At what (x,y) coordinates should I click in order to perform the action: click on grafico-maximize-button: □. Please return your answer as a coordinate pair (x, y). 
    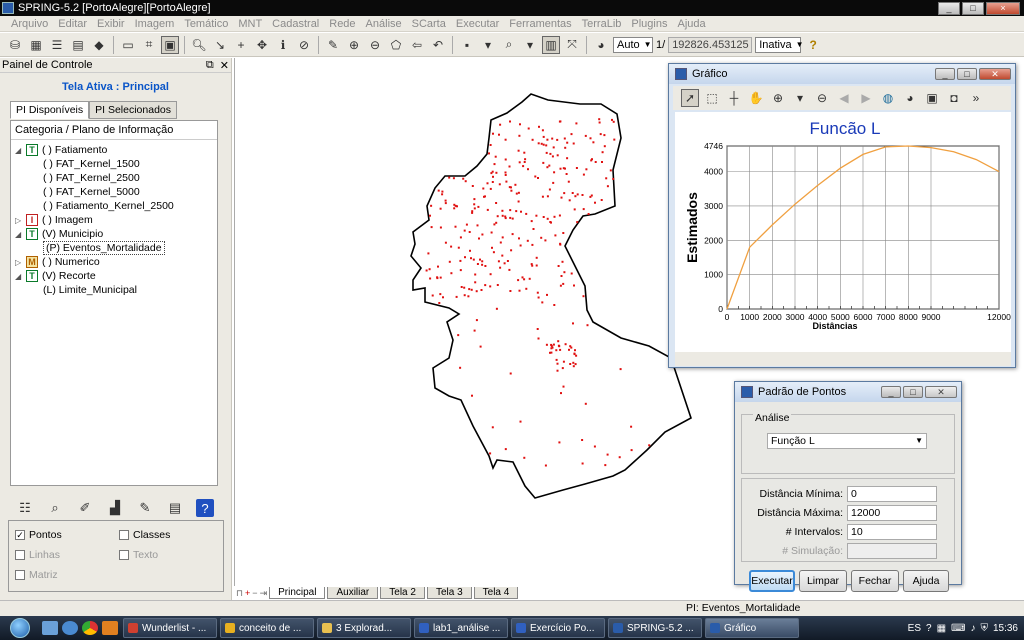
    Looking at the image, I should click on (967, 74).